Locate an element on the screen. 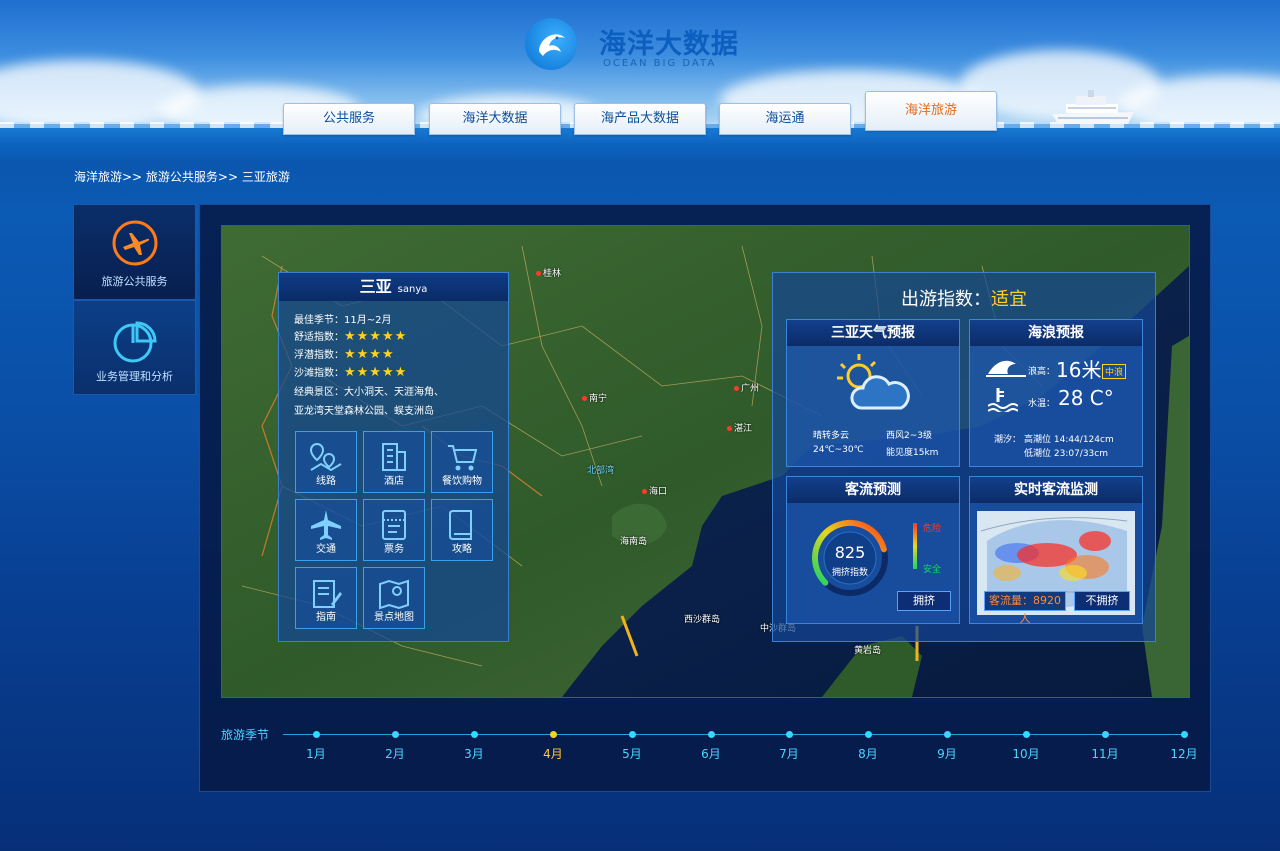 The width and height of the screenshot is (1280, 851). cruise-ship-icon is located at coordinates (1093, 107).